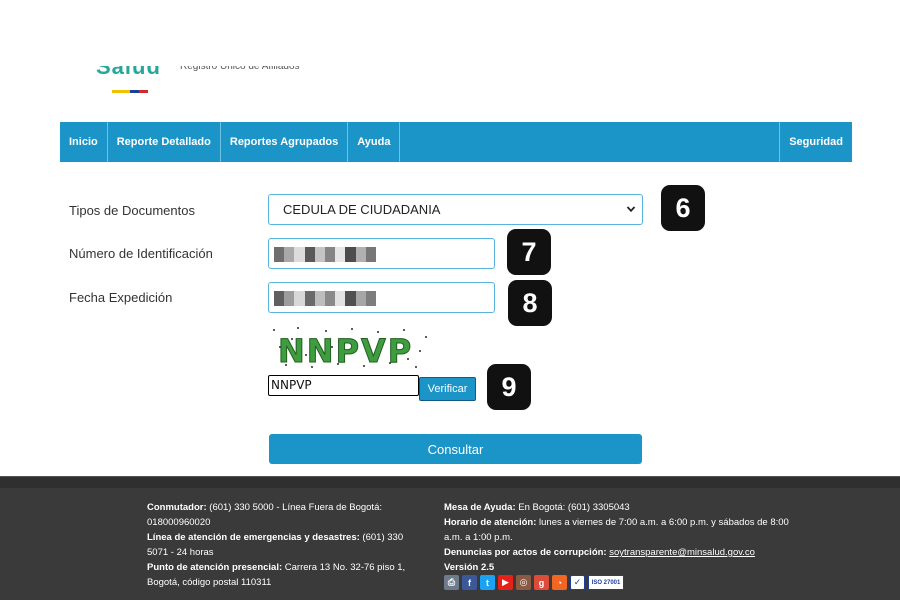  I want to click on nav-item-ayuda: Ayuda, so click(374, 142).